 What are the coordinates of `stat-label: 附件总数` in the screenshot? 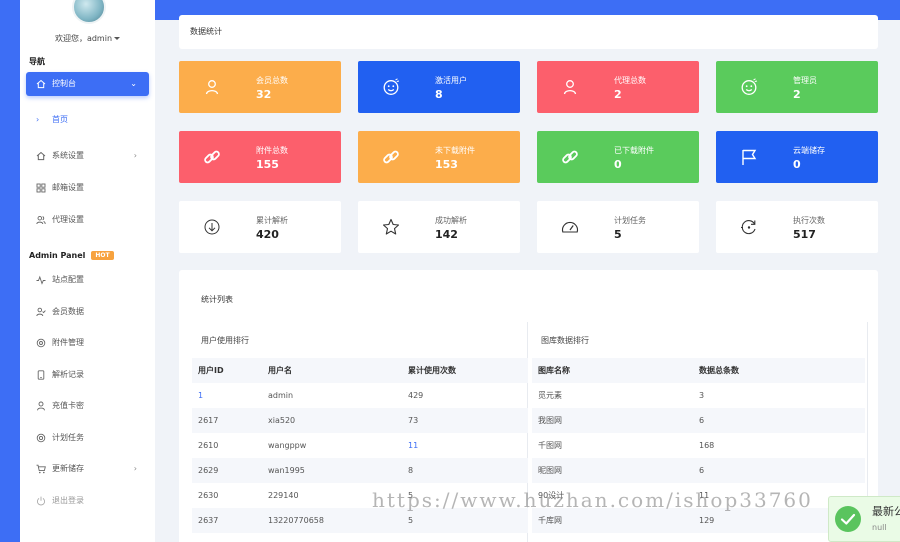 It's located at (272, 150).